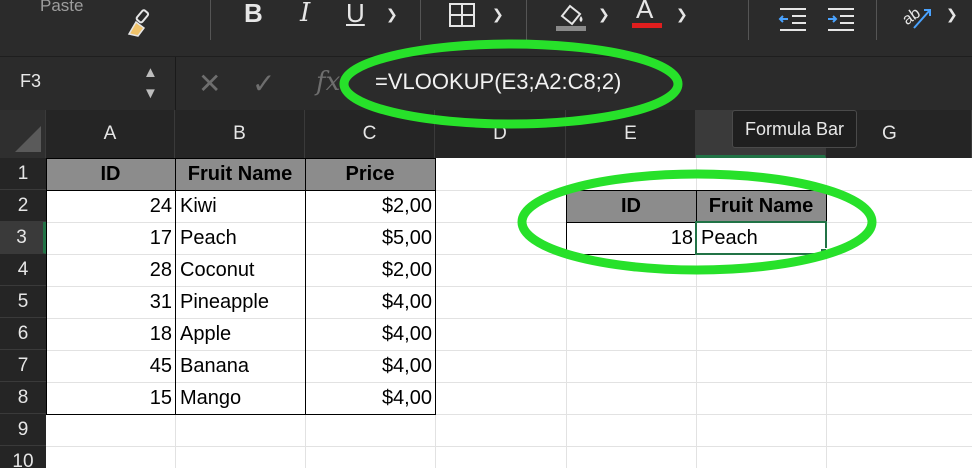  What do you see at coordinates (682, 14) in the screenshot?
I see `font-color-chevron-icon: ❯` at bounding box center [682, 14].